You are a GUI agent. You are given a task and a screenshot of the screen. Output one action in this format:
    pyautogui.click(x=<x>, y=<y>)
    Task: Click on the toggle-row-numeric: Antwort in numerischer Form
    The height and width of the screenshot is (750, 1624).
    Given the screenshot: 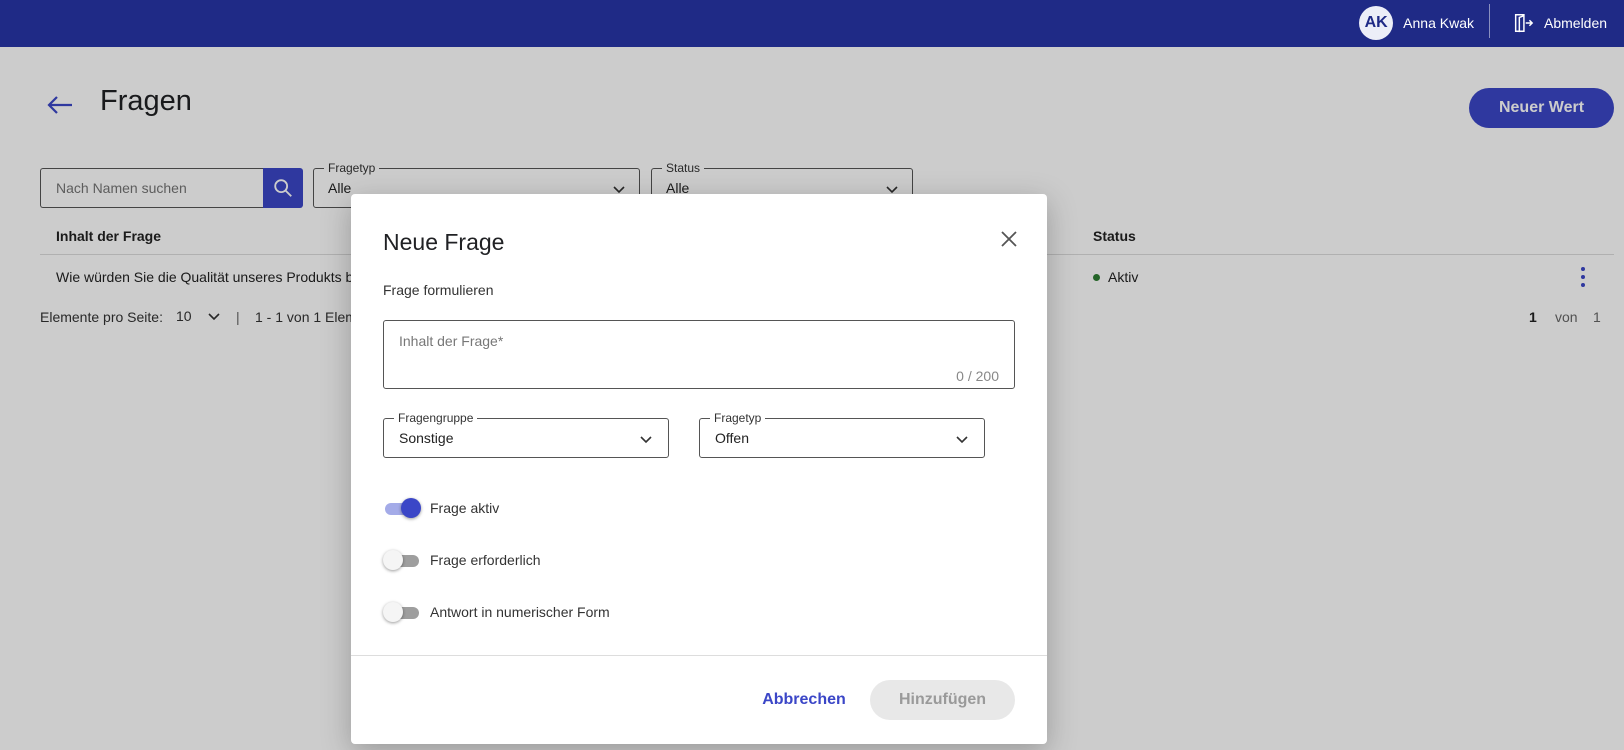 What is the action you would take?
    pyautogui.click(x=496, y=612)
    